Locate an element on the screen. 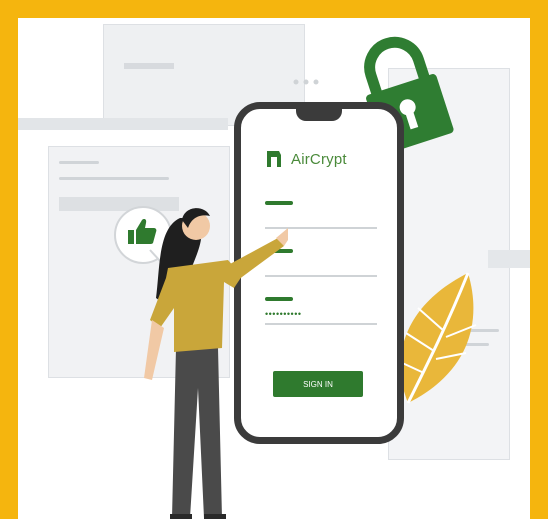 This screenshot has width=548, height=519. background-window-dots is located at coordinates (312, 78).